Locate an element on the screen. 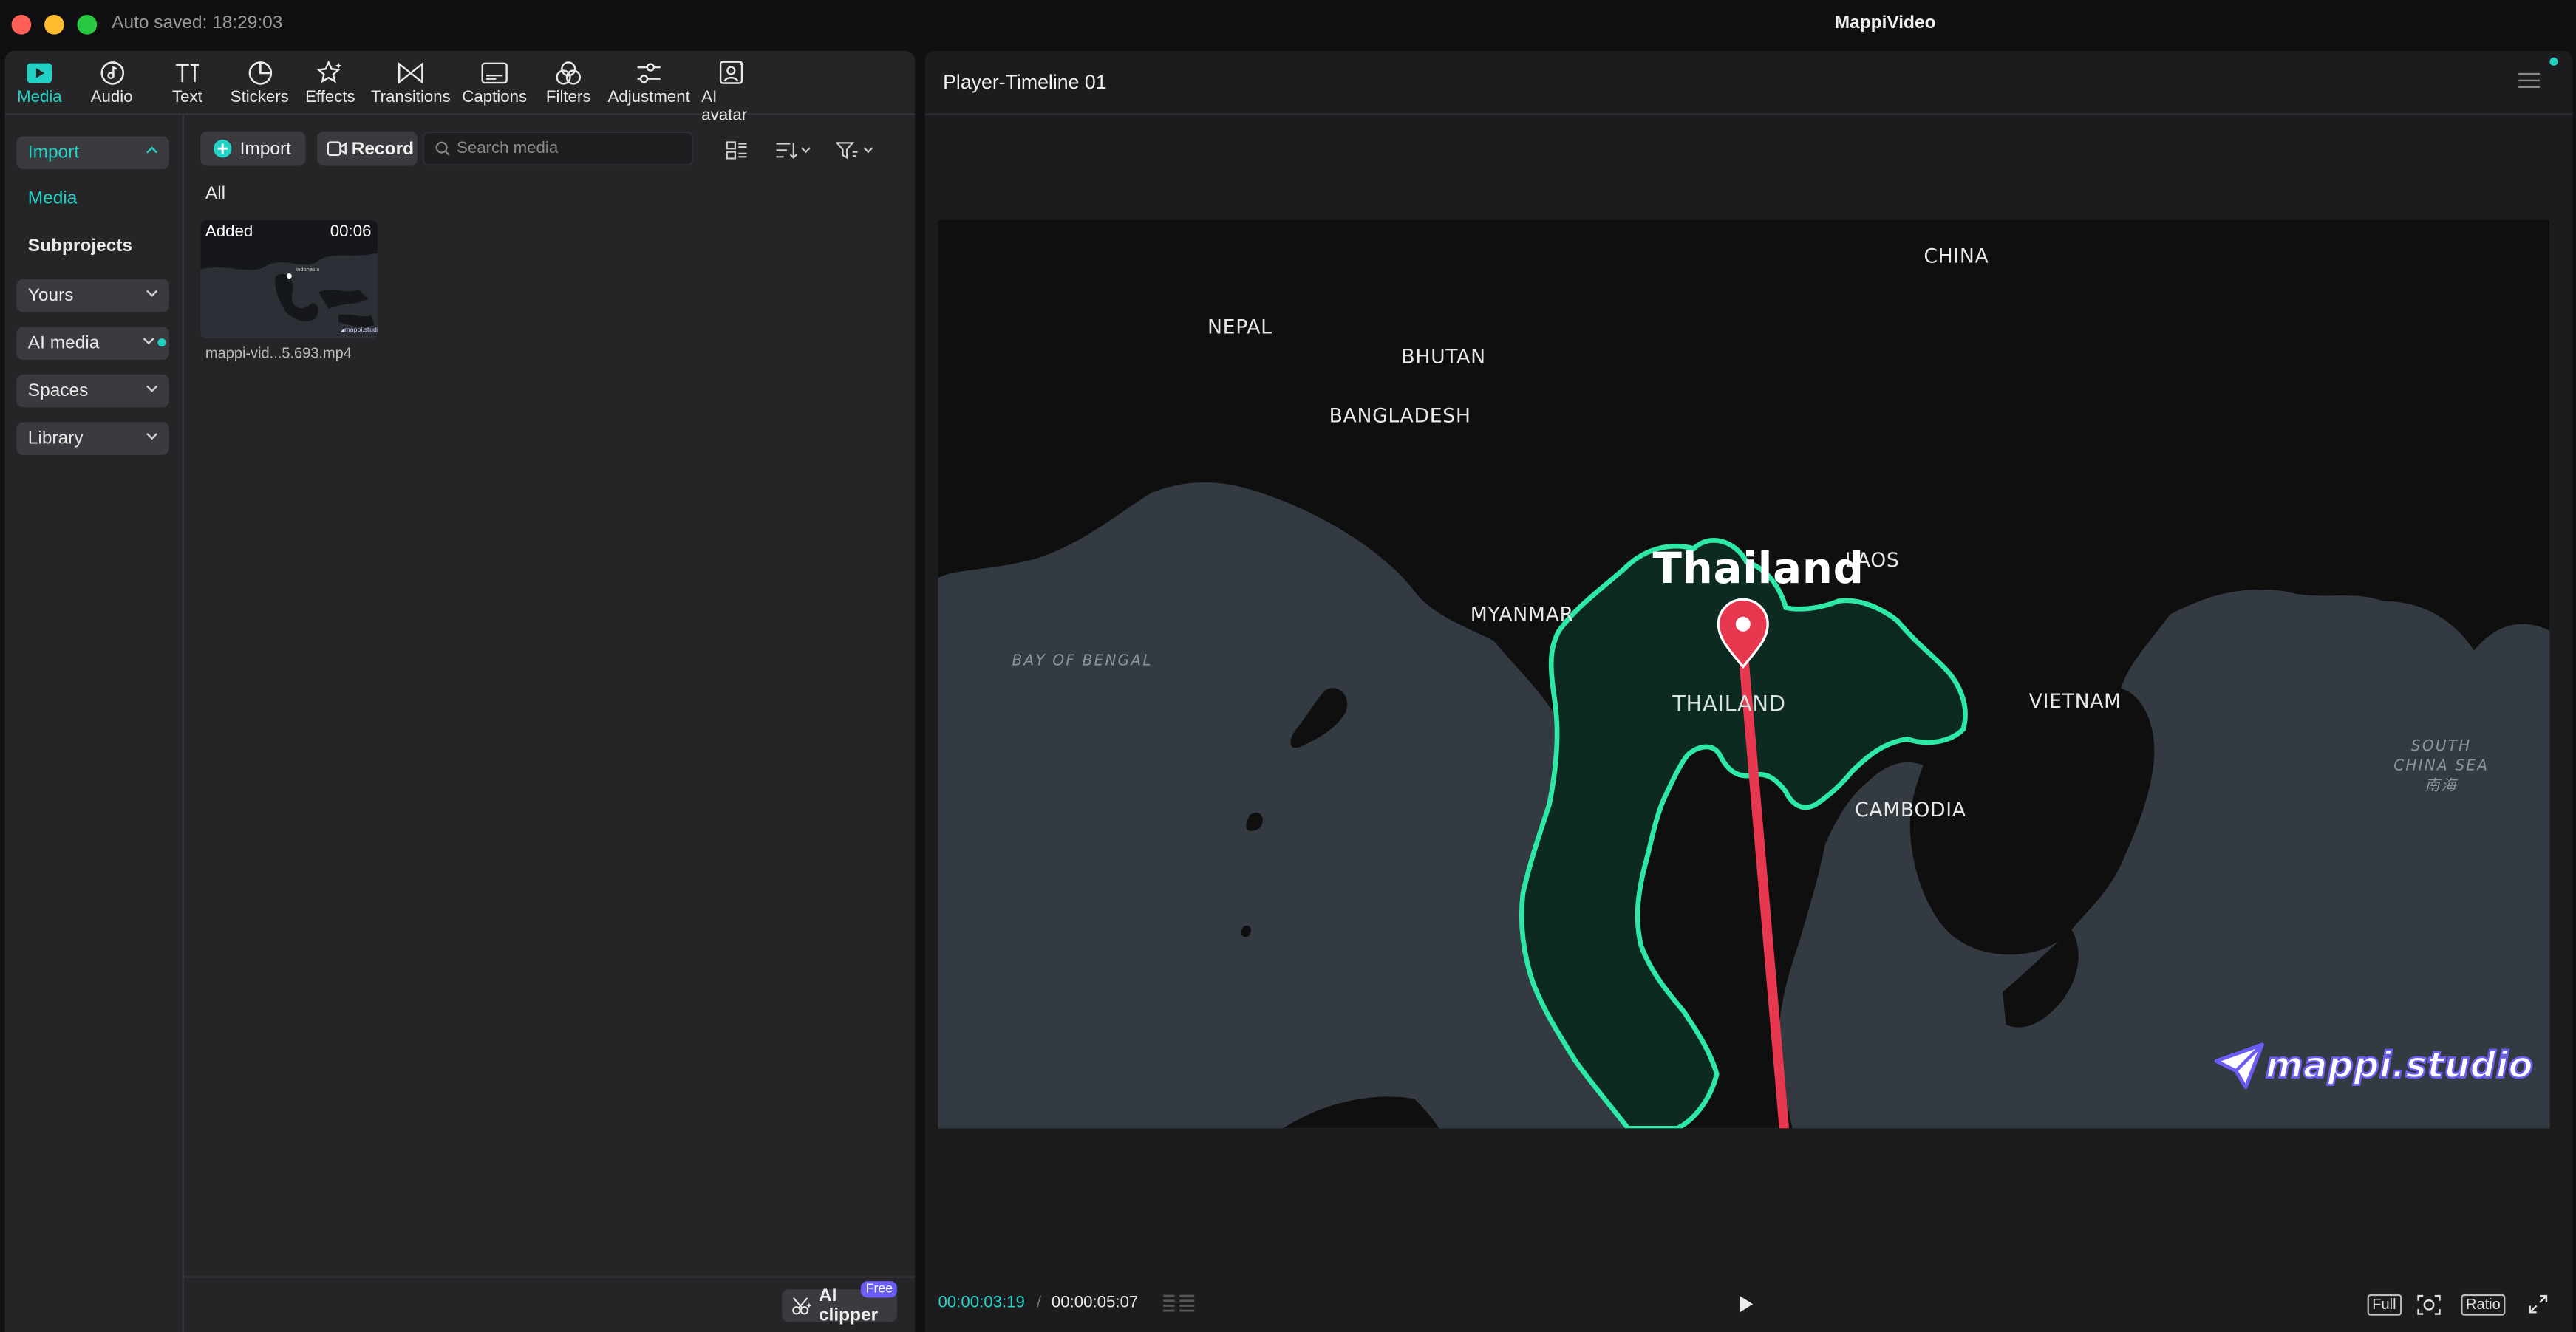  added-badge: Added is located at coordinates (229, 233).